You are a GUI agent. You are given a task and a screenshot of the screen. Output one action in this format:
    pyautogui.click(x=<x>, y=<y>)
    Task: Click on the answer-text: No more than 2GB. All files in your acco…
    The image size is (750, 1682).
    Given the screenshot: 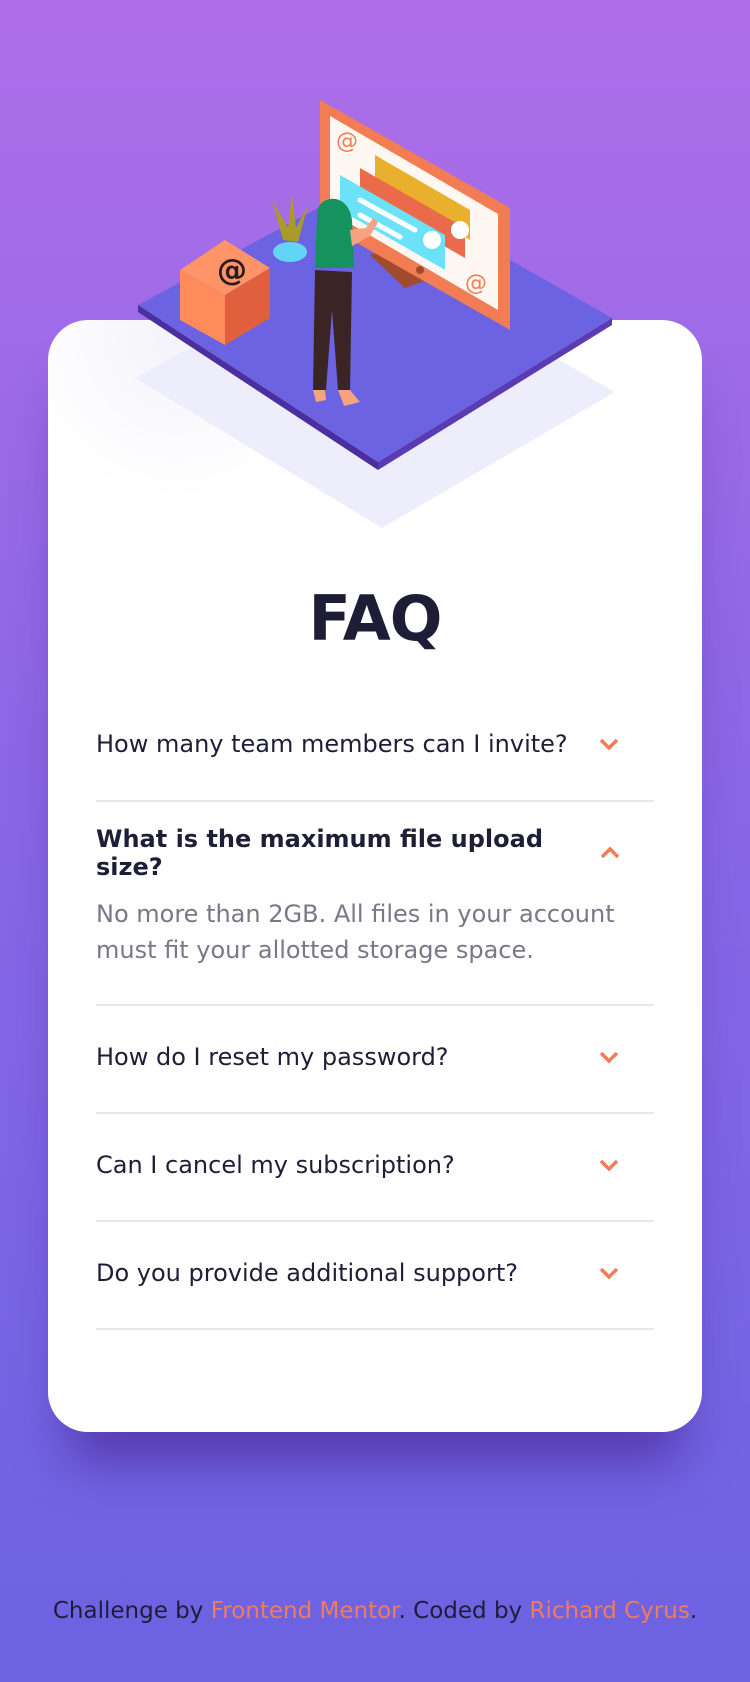 What is the action you would take?
    pyautogui.click(x=355, y=932)
    